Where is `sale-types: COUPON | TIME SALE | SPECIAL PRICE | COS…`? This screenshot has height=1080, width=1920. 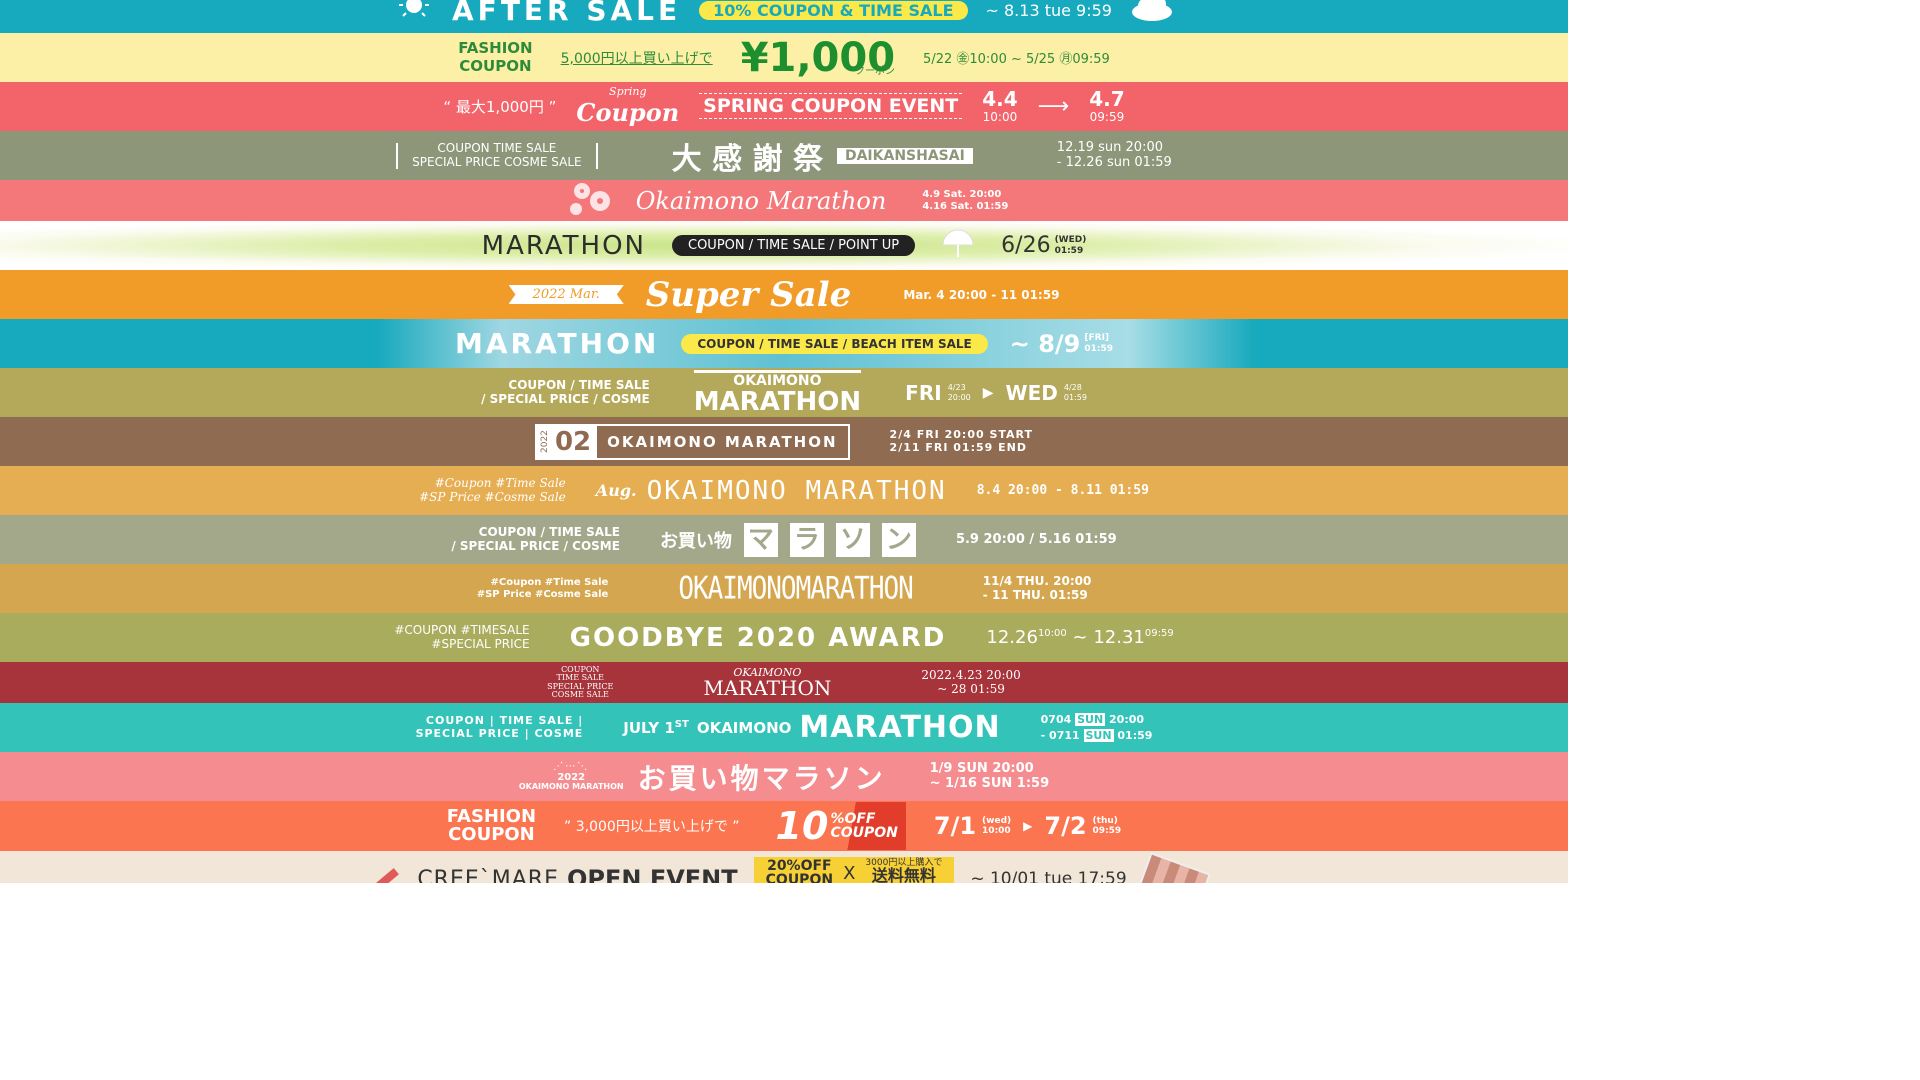
sale-types: COUPON | TIME SALE | SPECIAL PRICE | COS… is located at coordinates (500, 727).